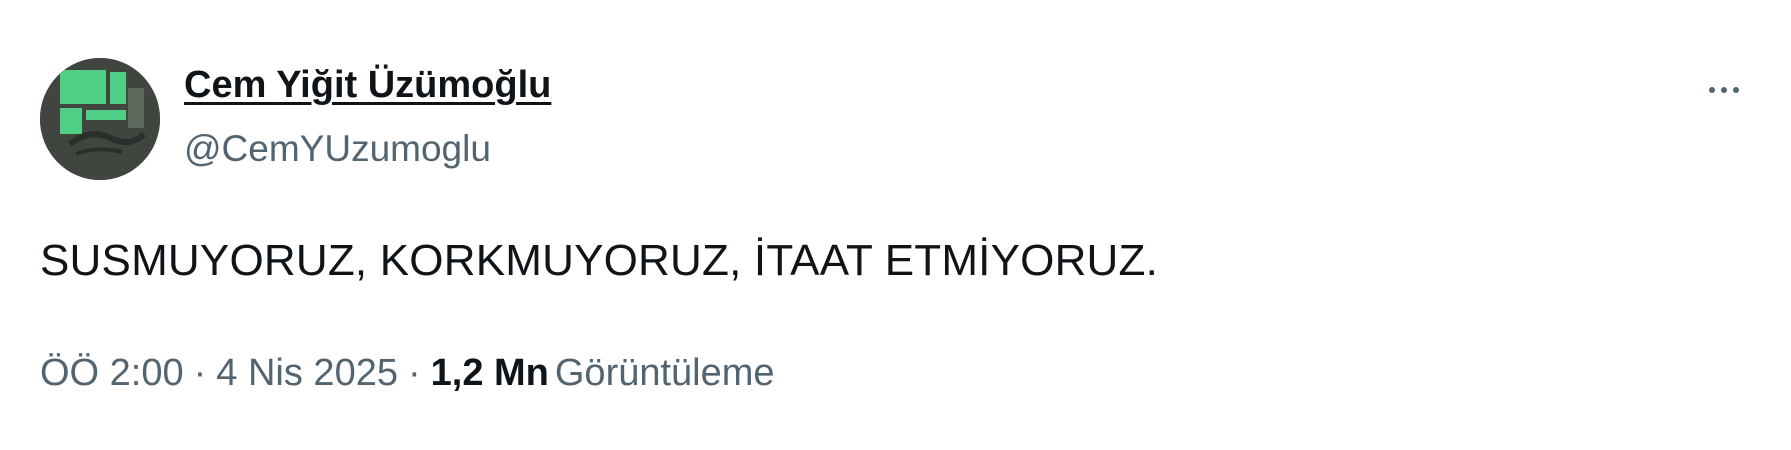 The width and height of the screenshot is (1791, 450). I want to click on more-horizontal-icon, so click(1712, 90).